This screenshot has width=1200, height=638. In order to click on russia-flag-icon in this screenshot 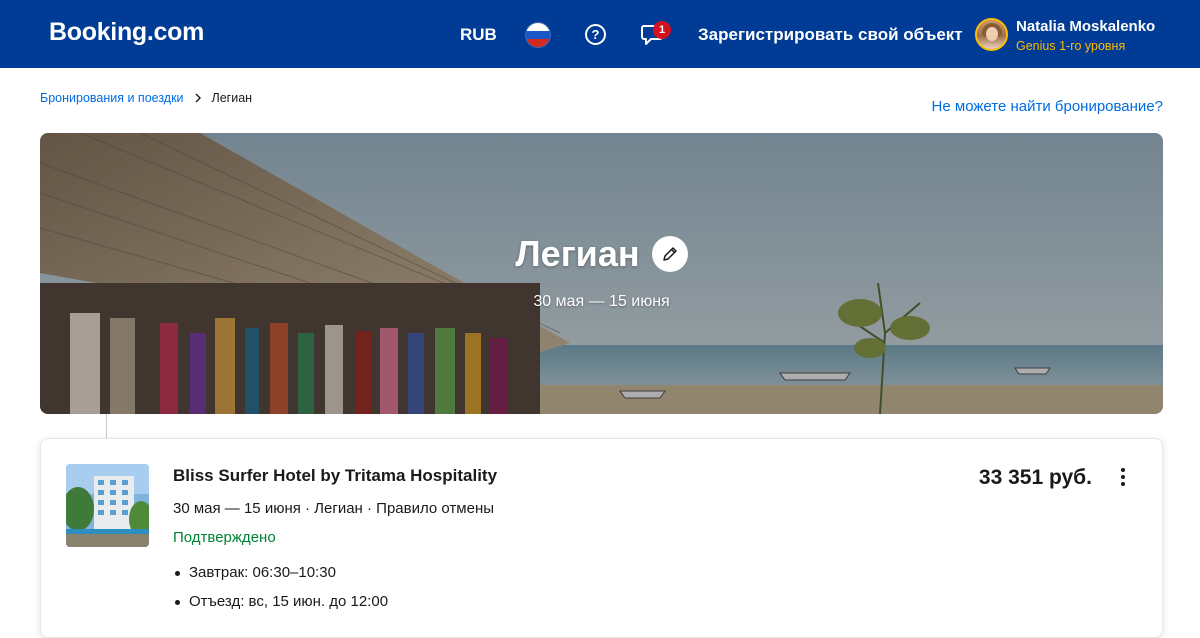, I will do `click(538, 35)`.